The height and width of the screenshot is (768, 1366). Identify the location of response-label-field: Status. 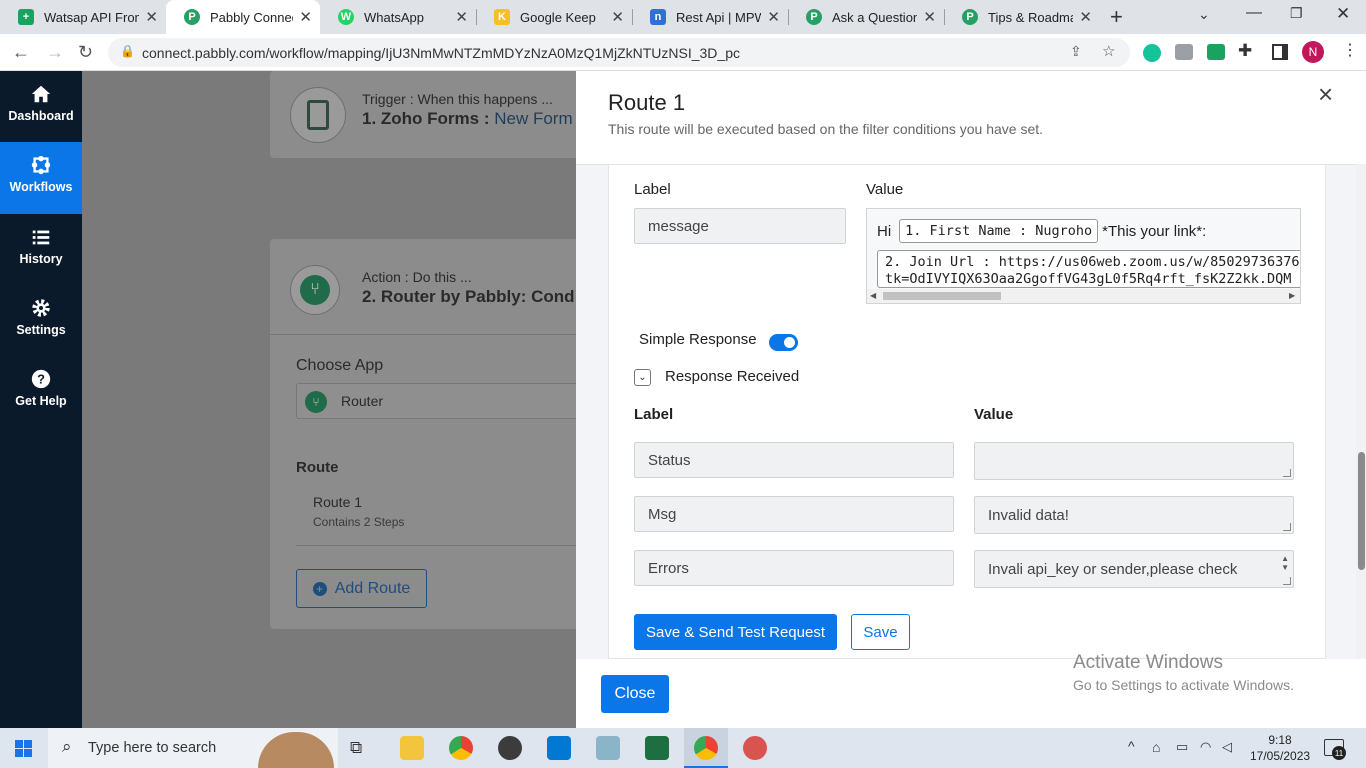
(794, 460).